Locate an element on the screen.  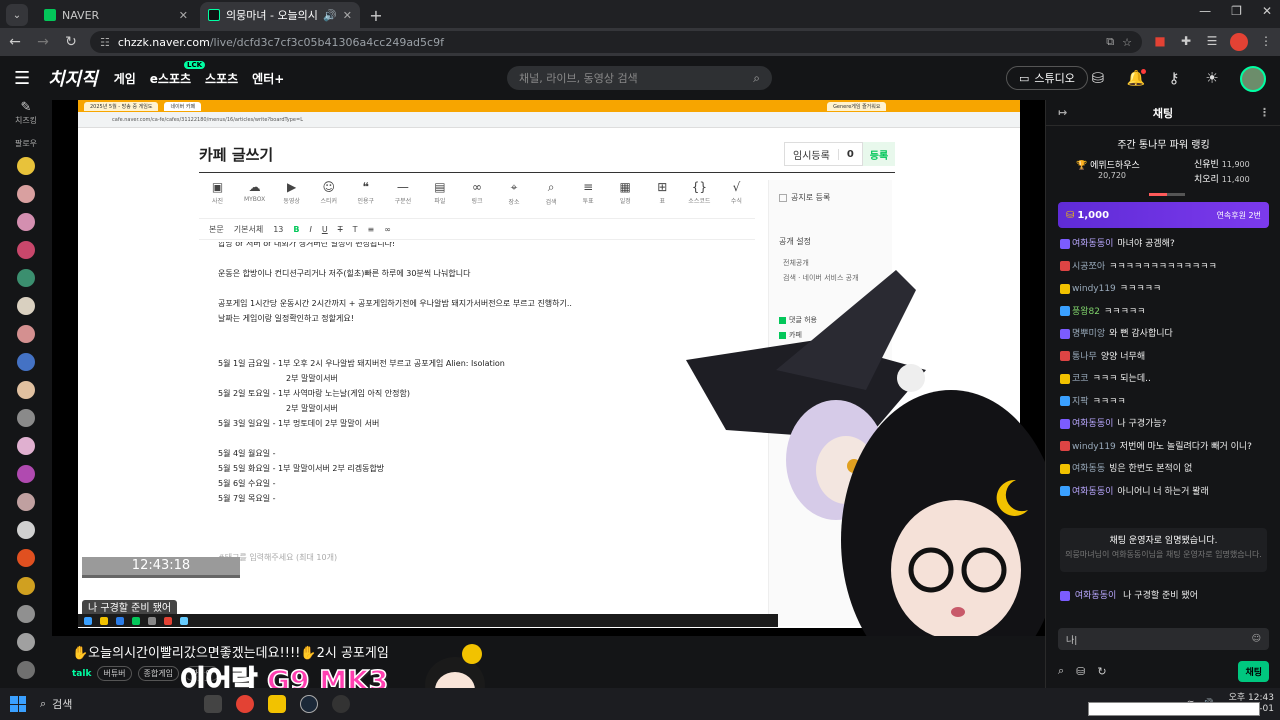
rank-third: 치오리 11,400 is located at coordinates (1222, 178).